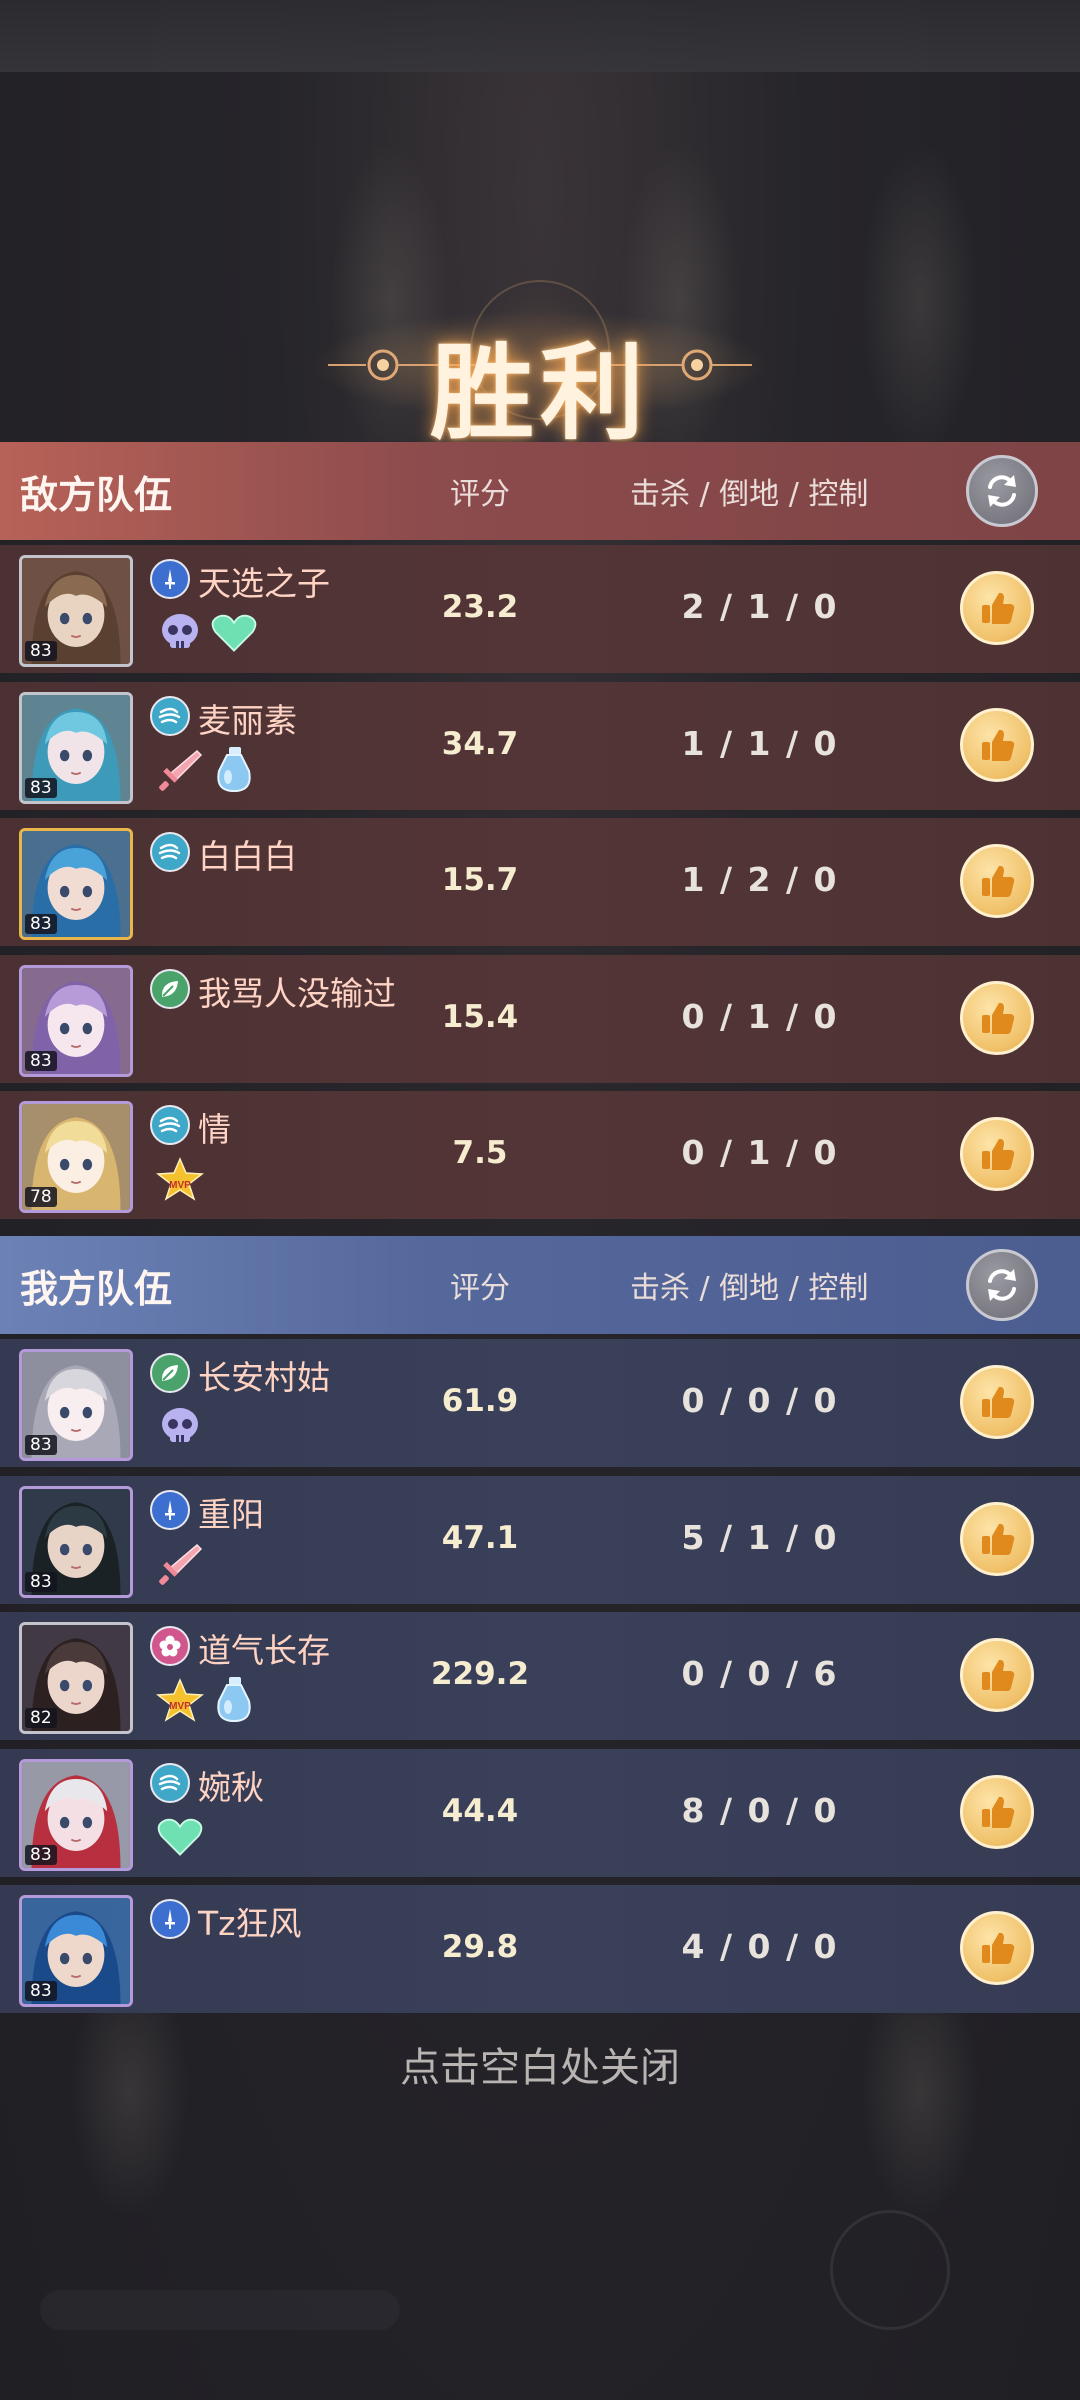 Image resolution: width=1080 pixels, height=2400 pixels. What do you see at coordinates (540, 1676) in the screenshot?
I see `ally-player-row: 82 道气长存 MVP 229.2 0 / 0 / 6` at bounding box center [540, 1676].